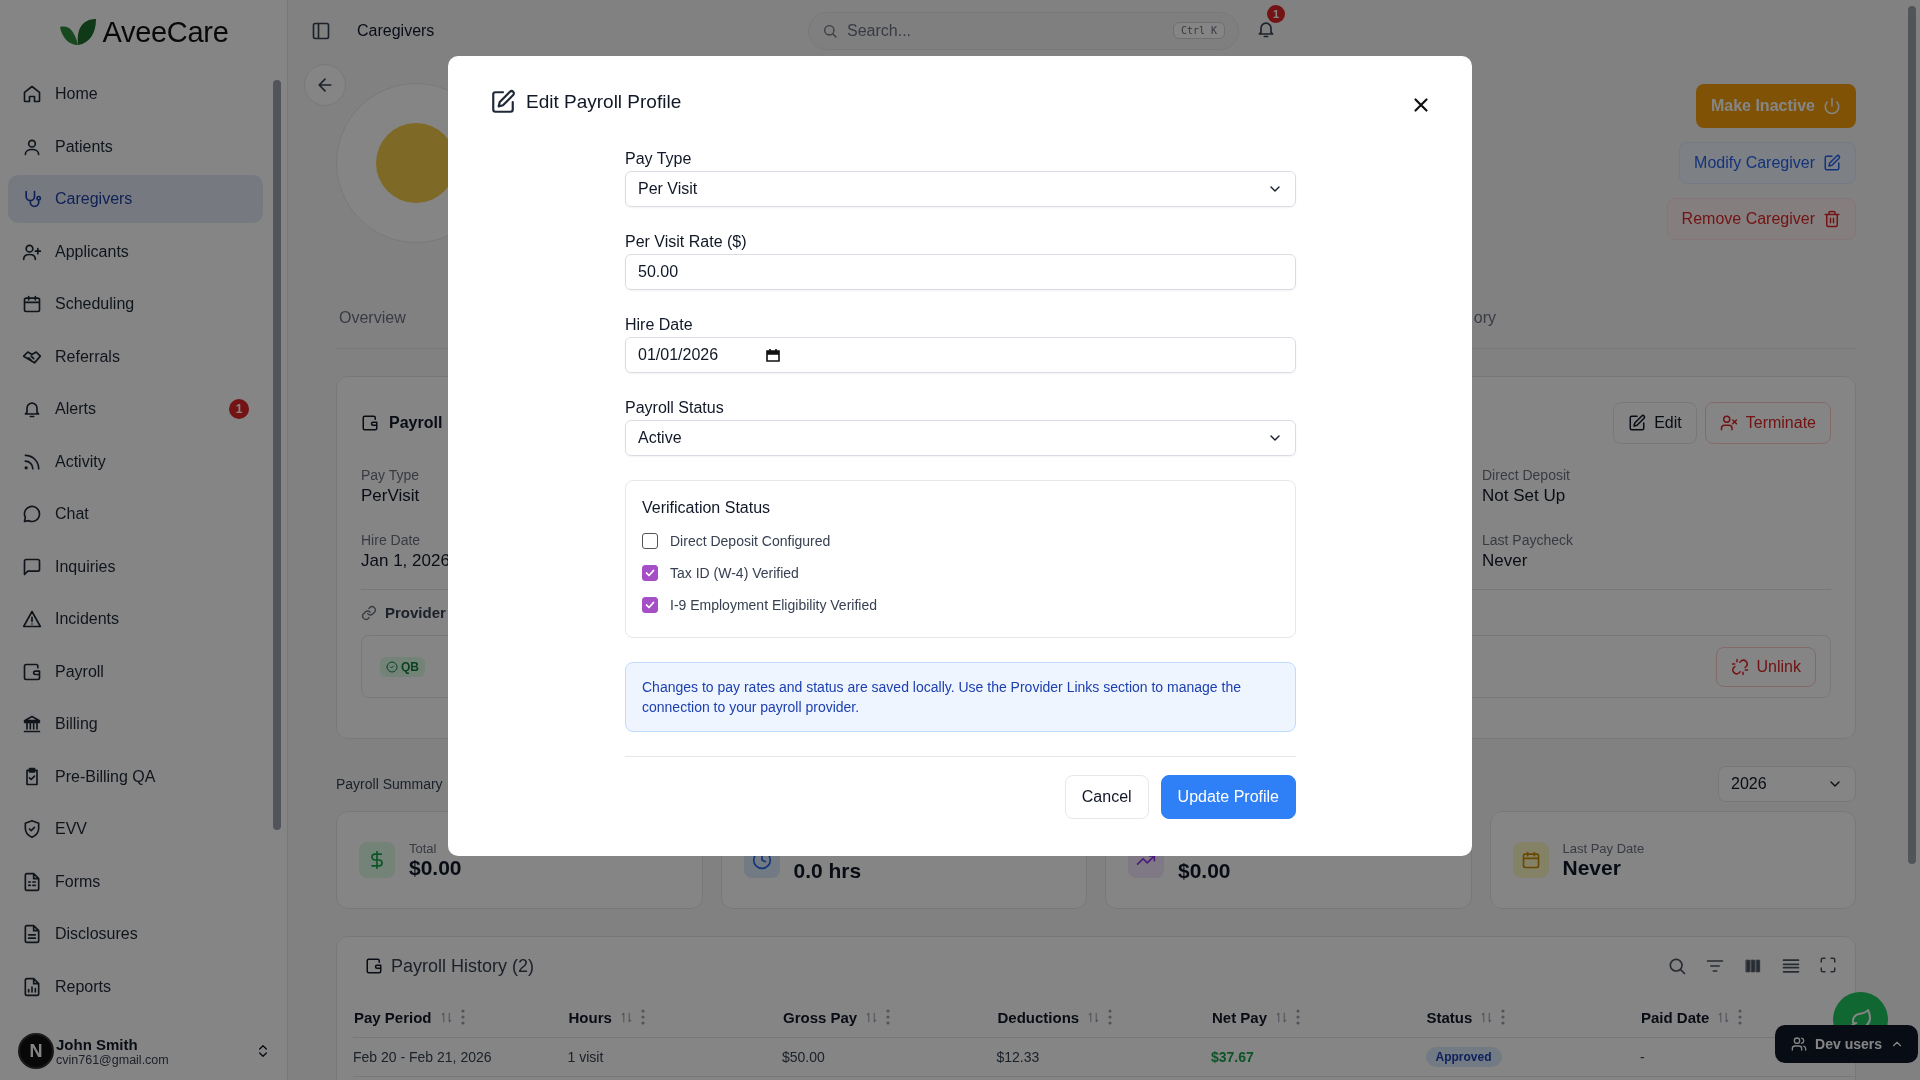  Describe the element at coordinates (389, 784) in the screenshot. I see `section-title: Payroll Summary` at that location.